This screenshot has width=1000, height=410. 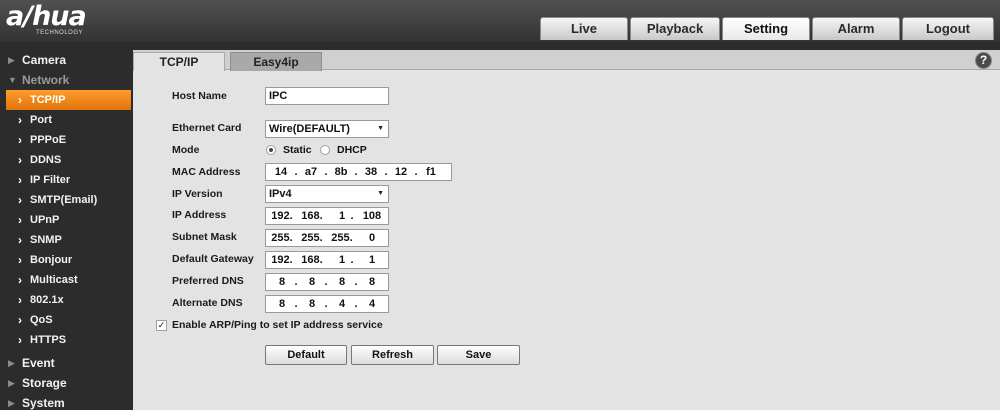 I want to click on sidebar-item-ip-filter: › IP Filter, so click(x=66, y=180).